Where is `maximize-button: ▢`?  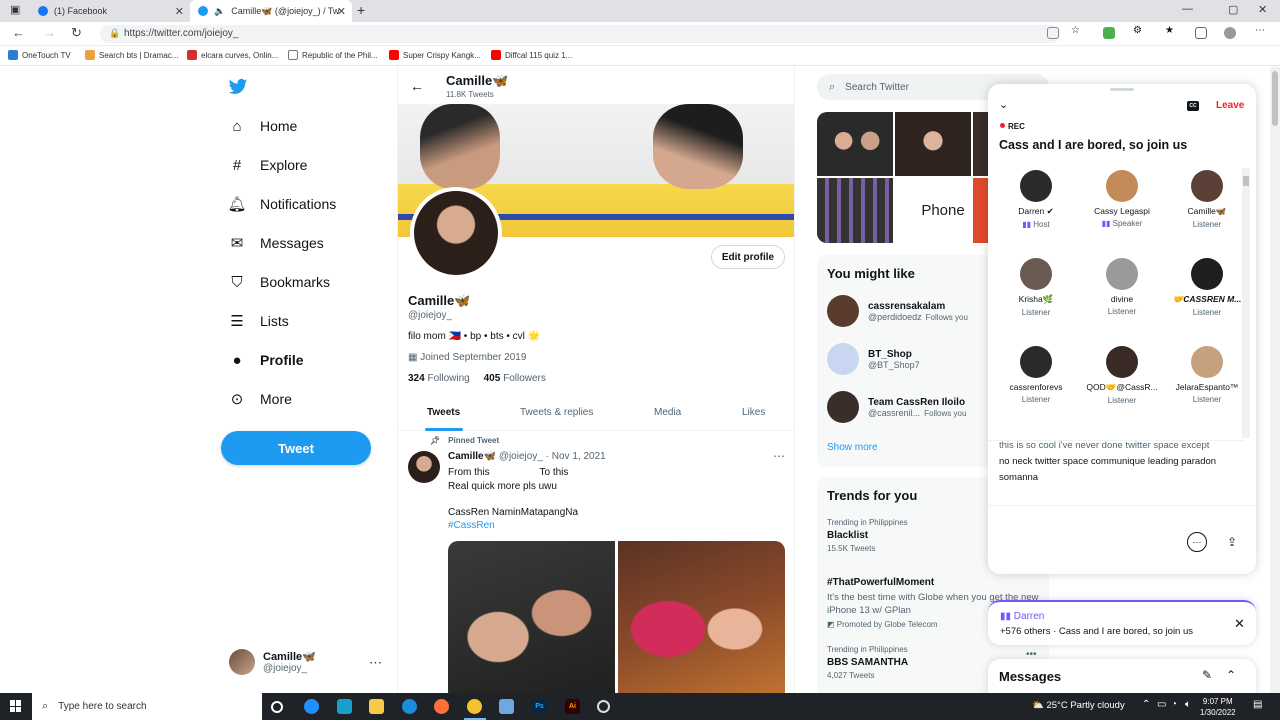
maximize-button: ▢ is located at coordinates (1233, 9).